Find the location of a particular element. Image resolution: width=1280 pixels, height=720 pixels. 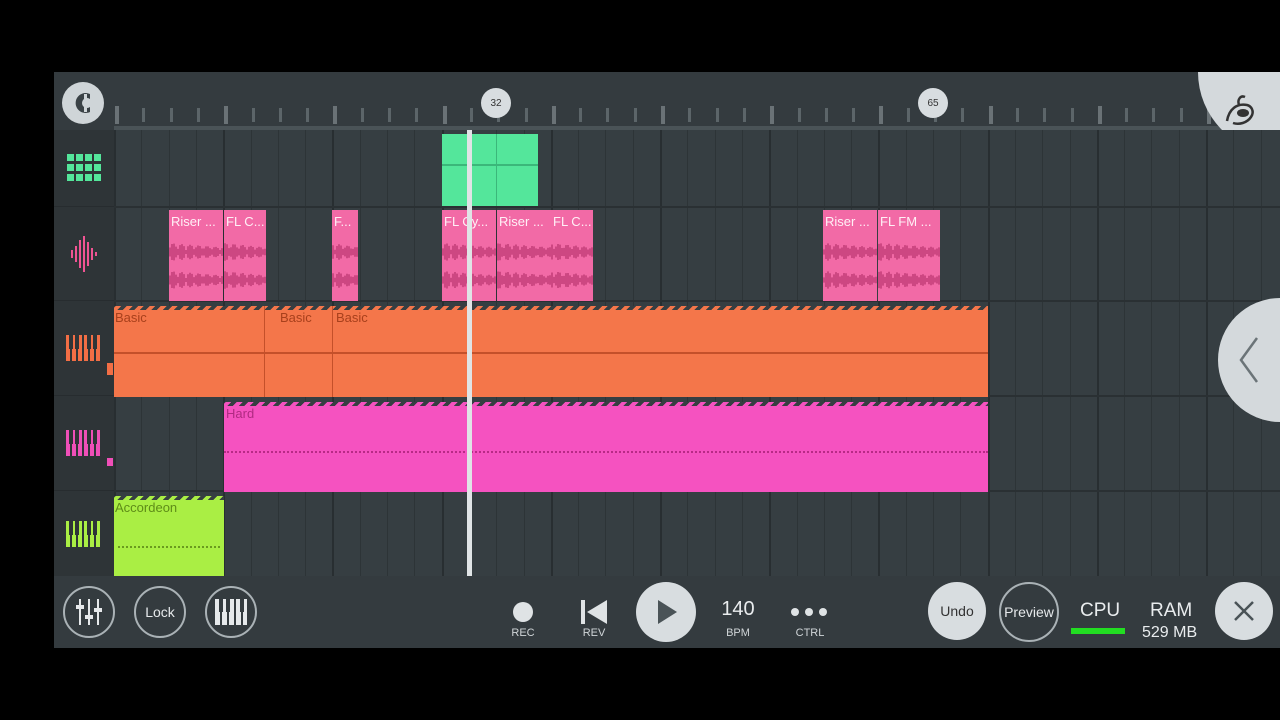

undo-button: Undo is located at coordinates (957, 611).